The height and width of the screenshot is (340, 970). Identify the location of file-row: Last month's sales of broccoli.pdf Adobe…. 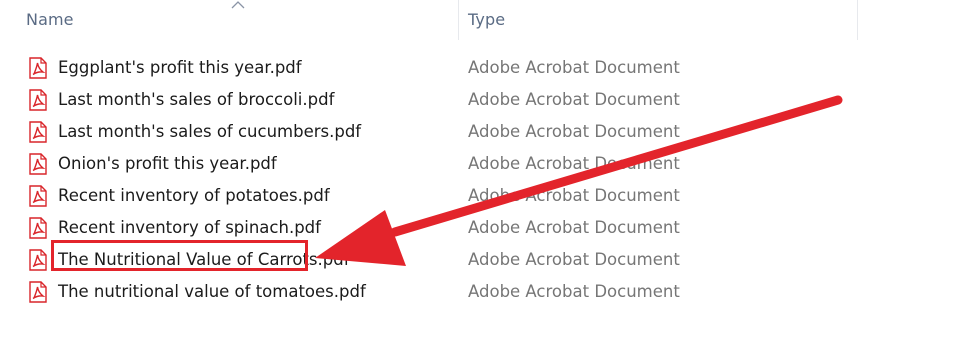
(430, 100).